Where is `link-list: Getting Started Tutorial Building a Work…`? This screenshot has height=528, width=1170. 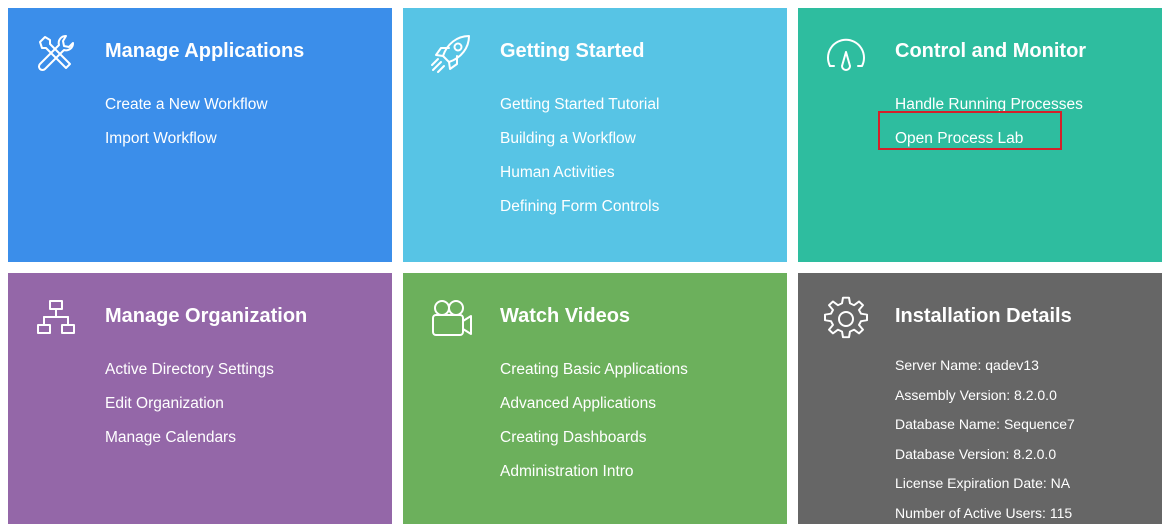
link-list: Getting Started Tutorial Building a Work… is located at coordinates (579, 156).